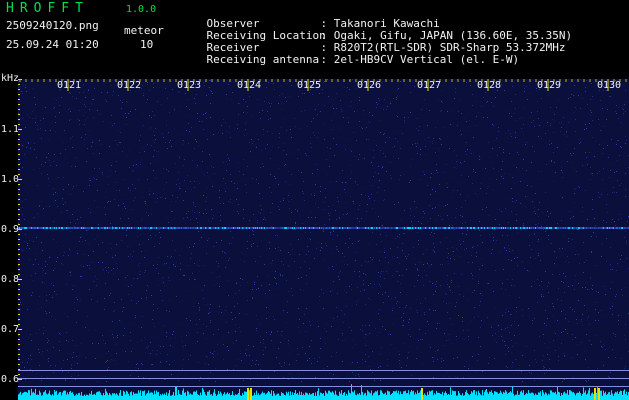 This screenshot has height=400, width=629. What do you see at coordinates (609, 85) in the screenshot?
I see `x-tick-label: 0130` at bounding box center [609, 85].